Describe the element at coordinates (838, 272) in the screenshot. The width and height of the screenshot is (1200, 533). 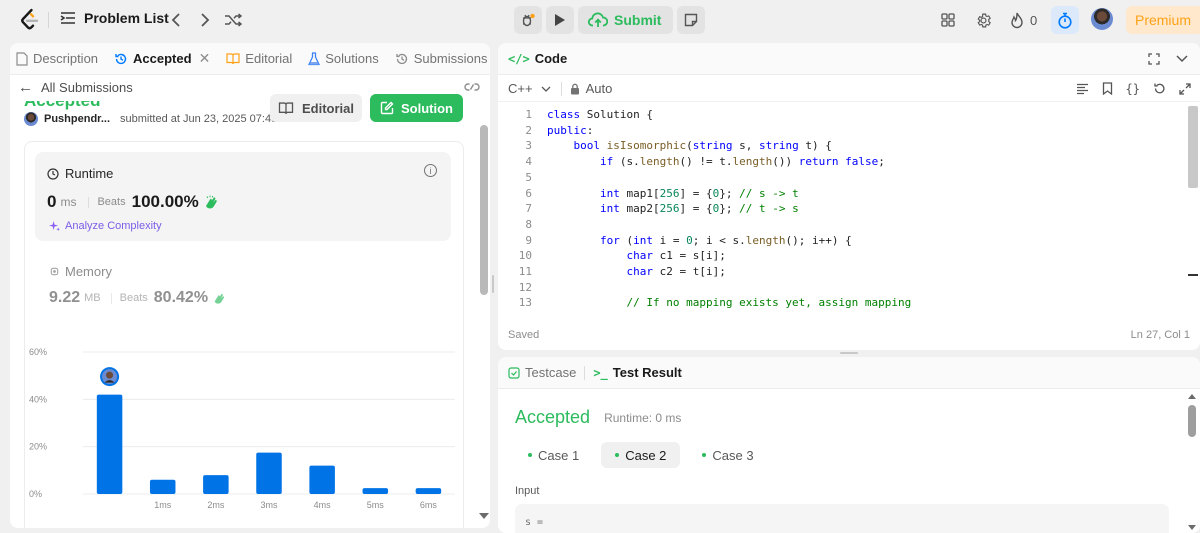
I see `code-line: 11 char c2 = t[i];` at that location.